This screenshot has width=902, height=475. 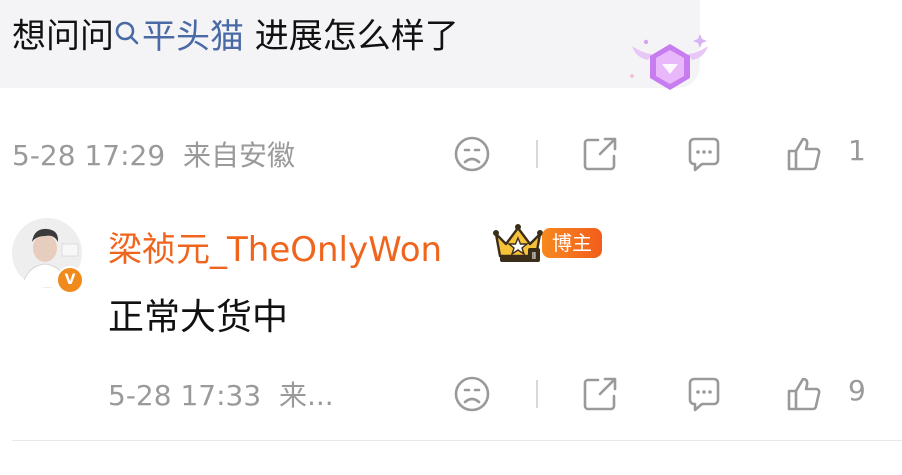 What do you see at coordinates (198, 317) in the screenshot?
I see `reply-text: 正常大货中` at bounding box center [198, 317].